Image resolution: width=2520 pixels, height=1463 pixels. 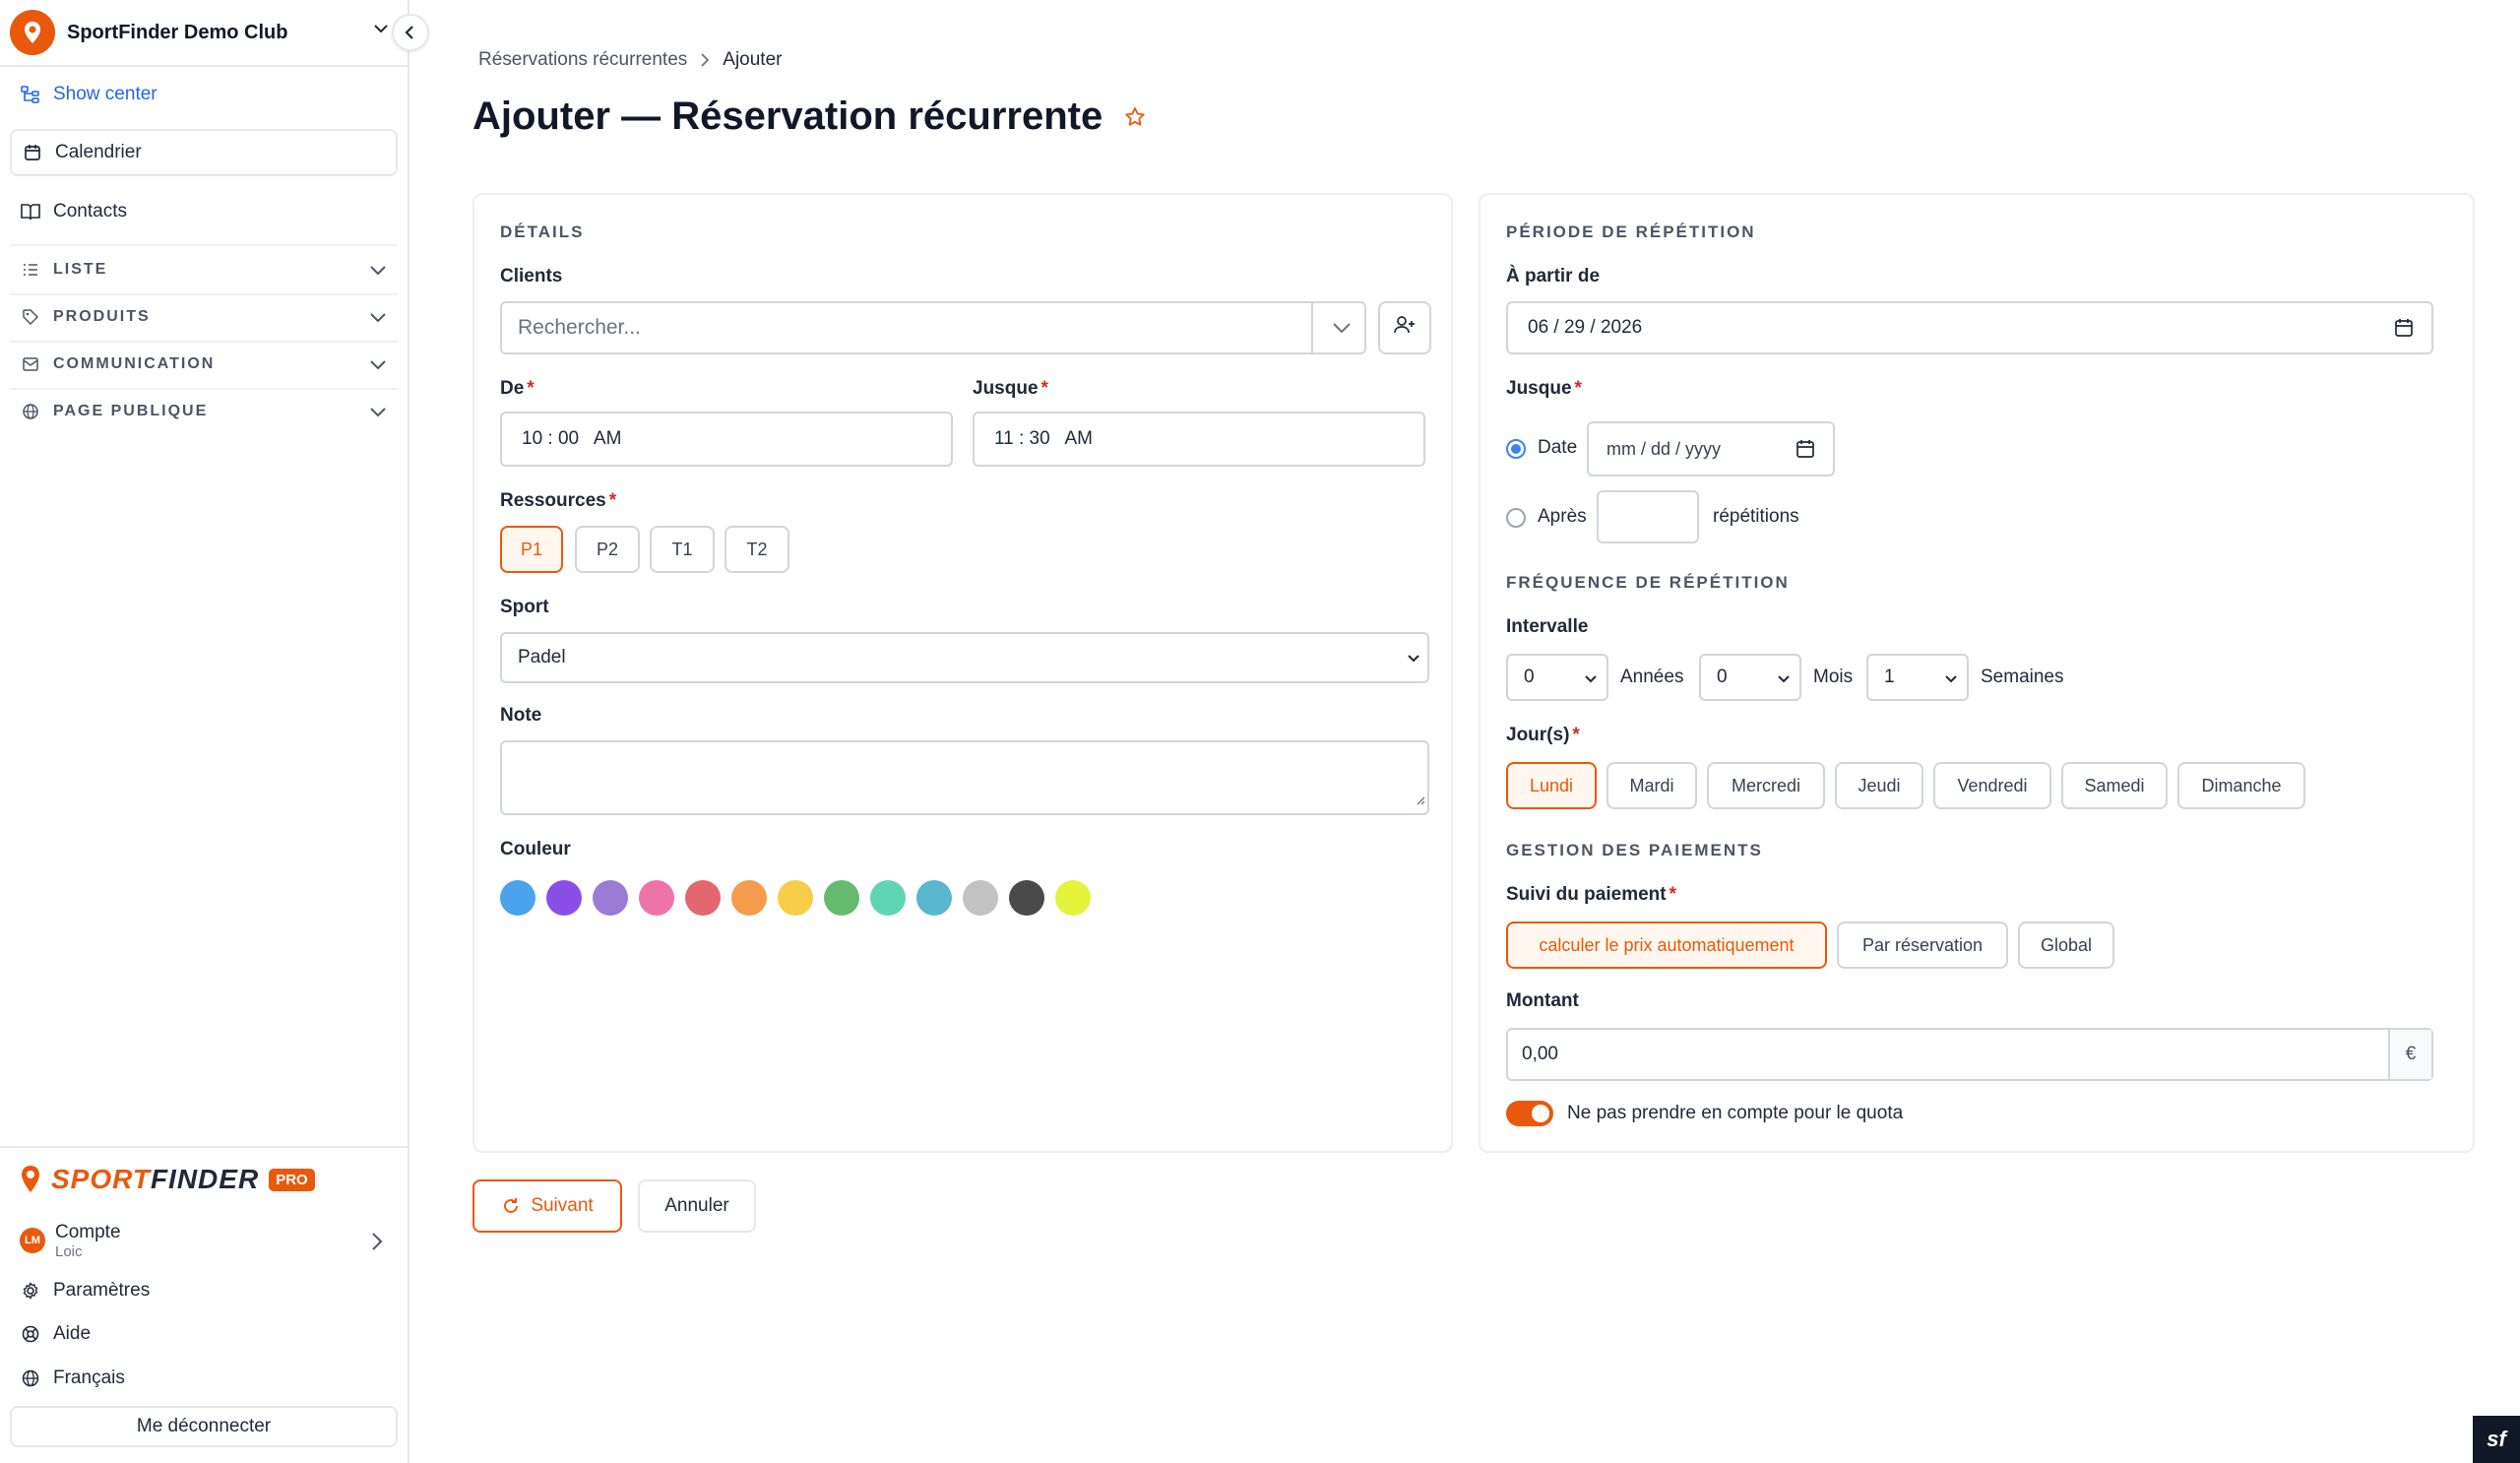 I want to click on end-date-input: mm / dd / yyyy, so click(x=1711, y=449).